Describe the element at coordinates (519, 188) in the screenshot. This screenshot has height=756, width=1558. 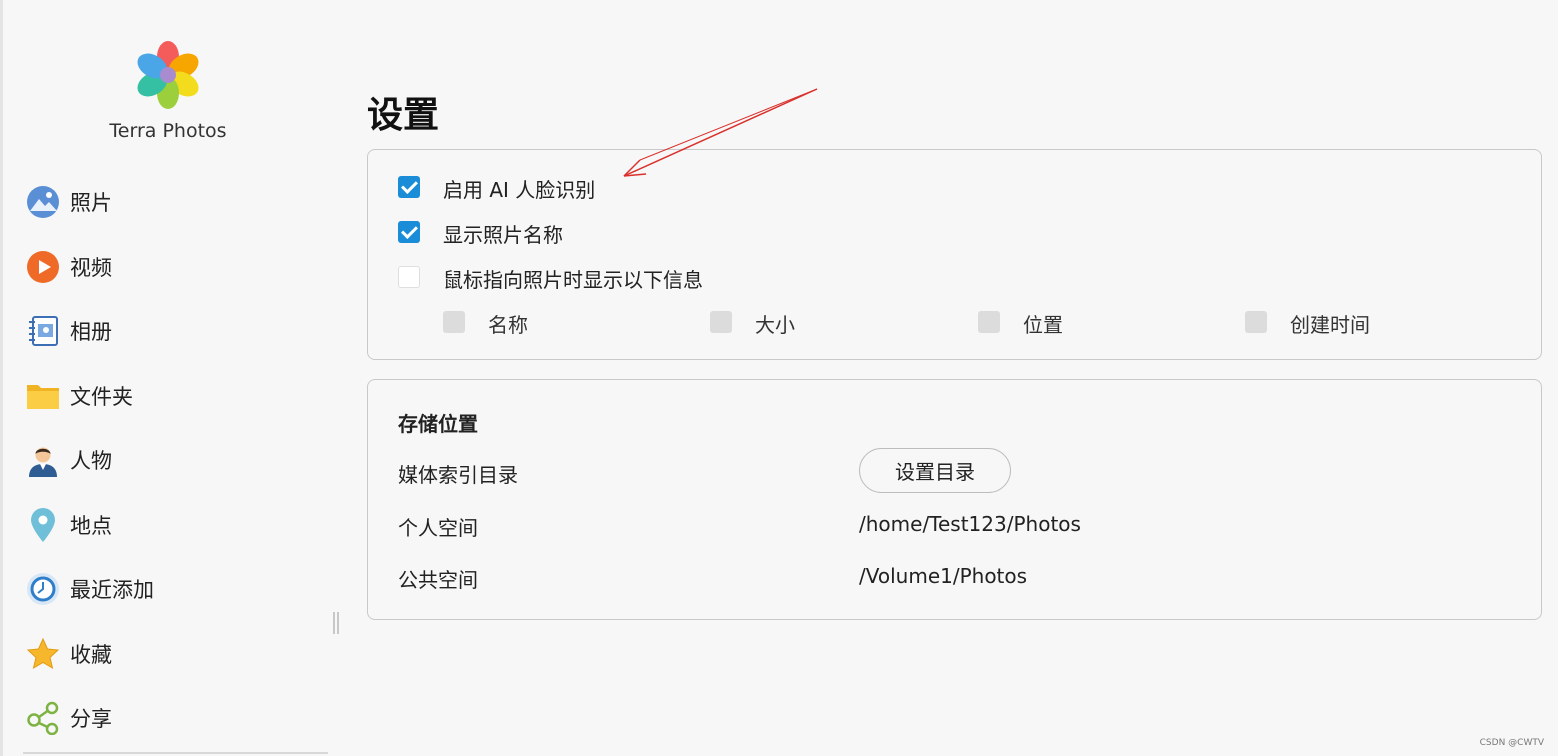
I see `enable-ai-face-recognition-label: 启用 AI 人脸识别` at that location.